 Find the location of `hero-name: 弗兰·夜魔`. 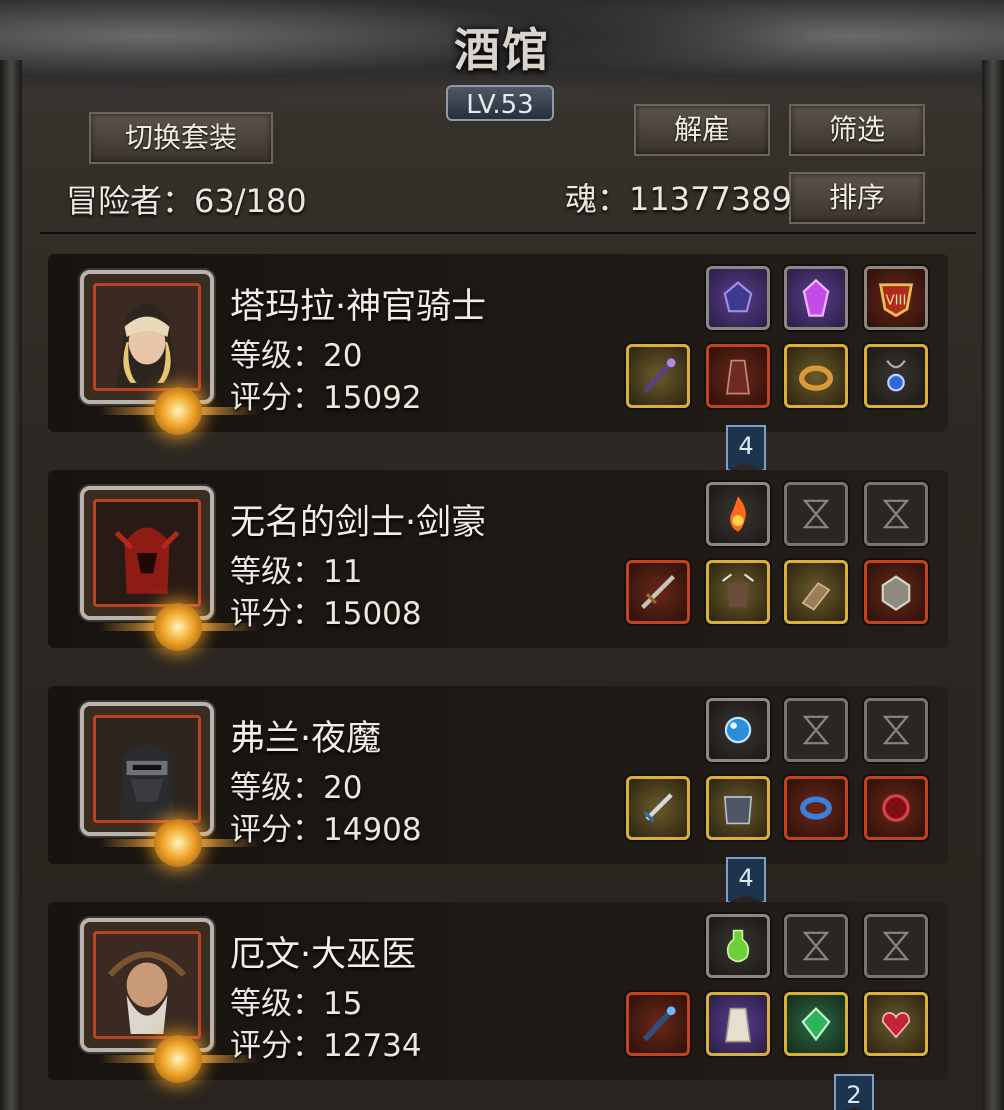

hero-name: 弗兰·夜魔 is located at coordinates (306, 739).